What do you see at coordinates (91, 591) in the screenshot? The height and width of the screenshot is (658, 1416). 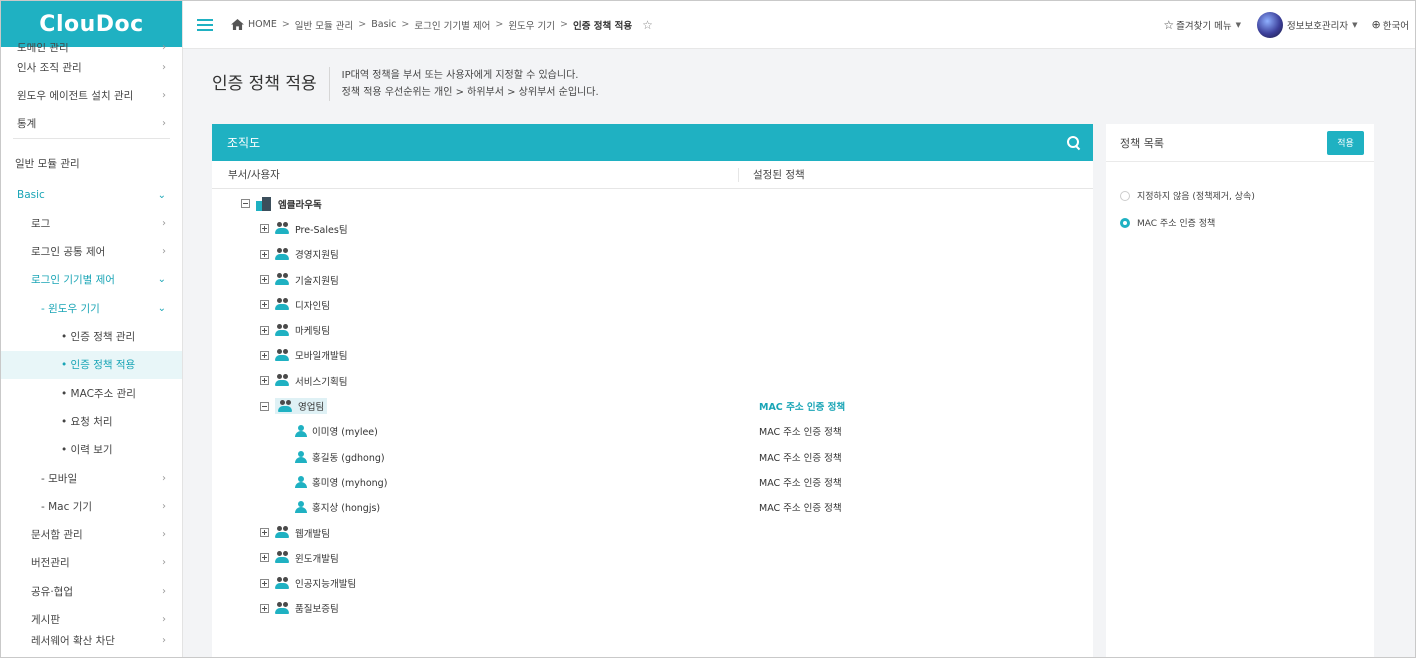 I see `sidebar-item-share: 공유·협업 ›` at bounding box center [91, 591].